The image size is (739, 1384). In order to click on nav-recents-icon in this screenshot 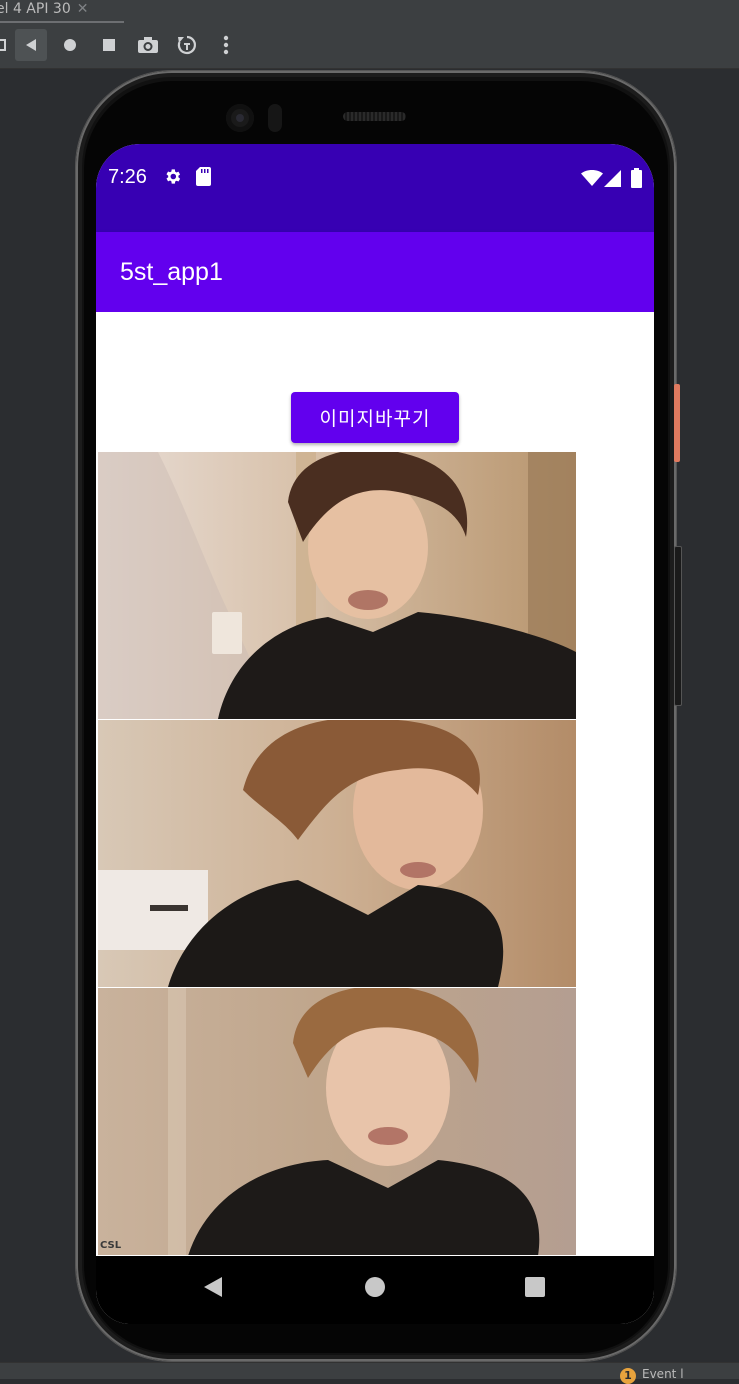, I will do `click(535, 1289)`.